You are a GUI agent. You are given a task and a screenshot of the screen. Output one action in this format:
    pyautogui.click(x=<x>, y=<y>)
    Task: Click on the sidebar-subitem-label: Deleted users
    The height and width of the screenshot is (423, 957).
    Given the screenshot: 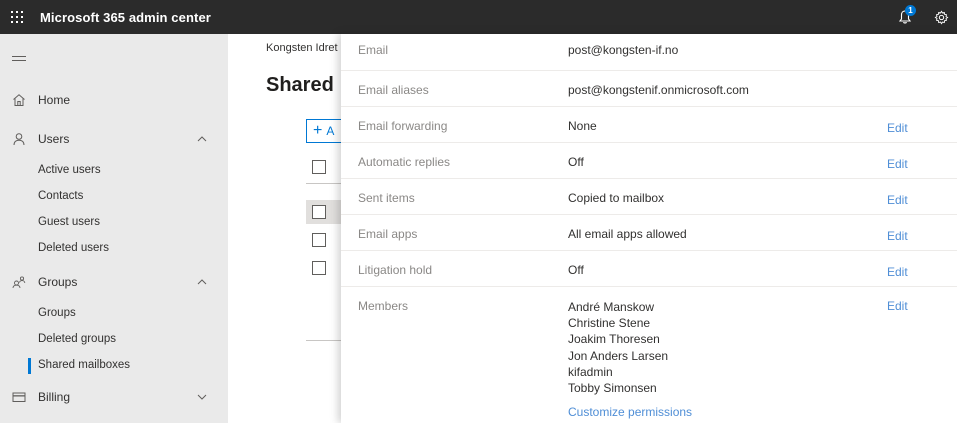 What is the action you would take?
    pyautogui.click(x=73, y=248)
    